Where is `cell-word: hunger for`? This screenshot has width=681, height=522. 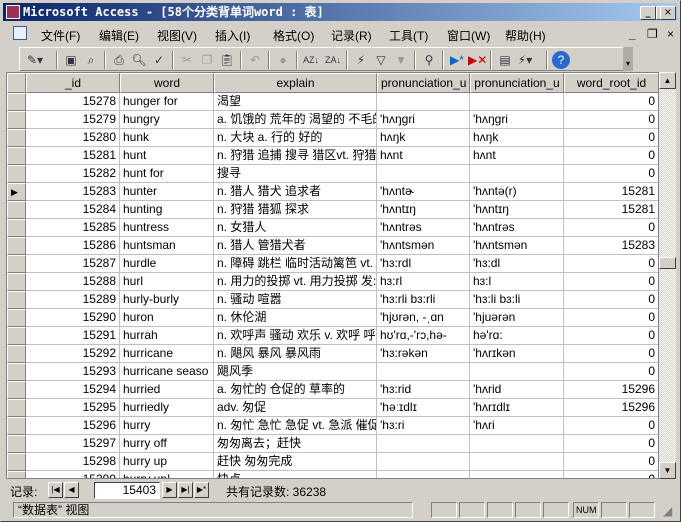 cell-word: hunger for is located at coordinates (167, 102).